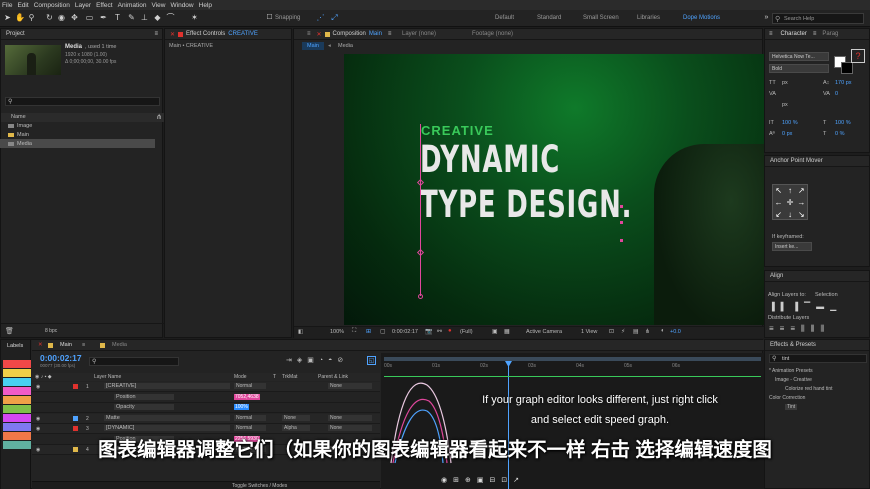 The image size is (870, 489). What do you see at coordinates (51, 331) in the screenshot?
I see `bpc-label: 8 bpc` at bounding box center [51, 331].